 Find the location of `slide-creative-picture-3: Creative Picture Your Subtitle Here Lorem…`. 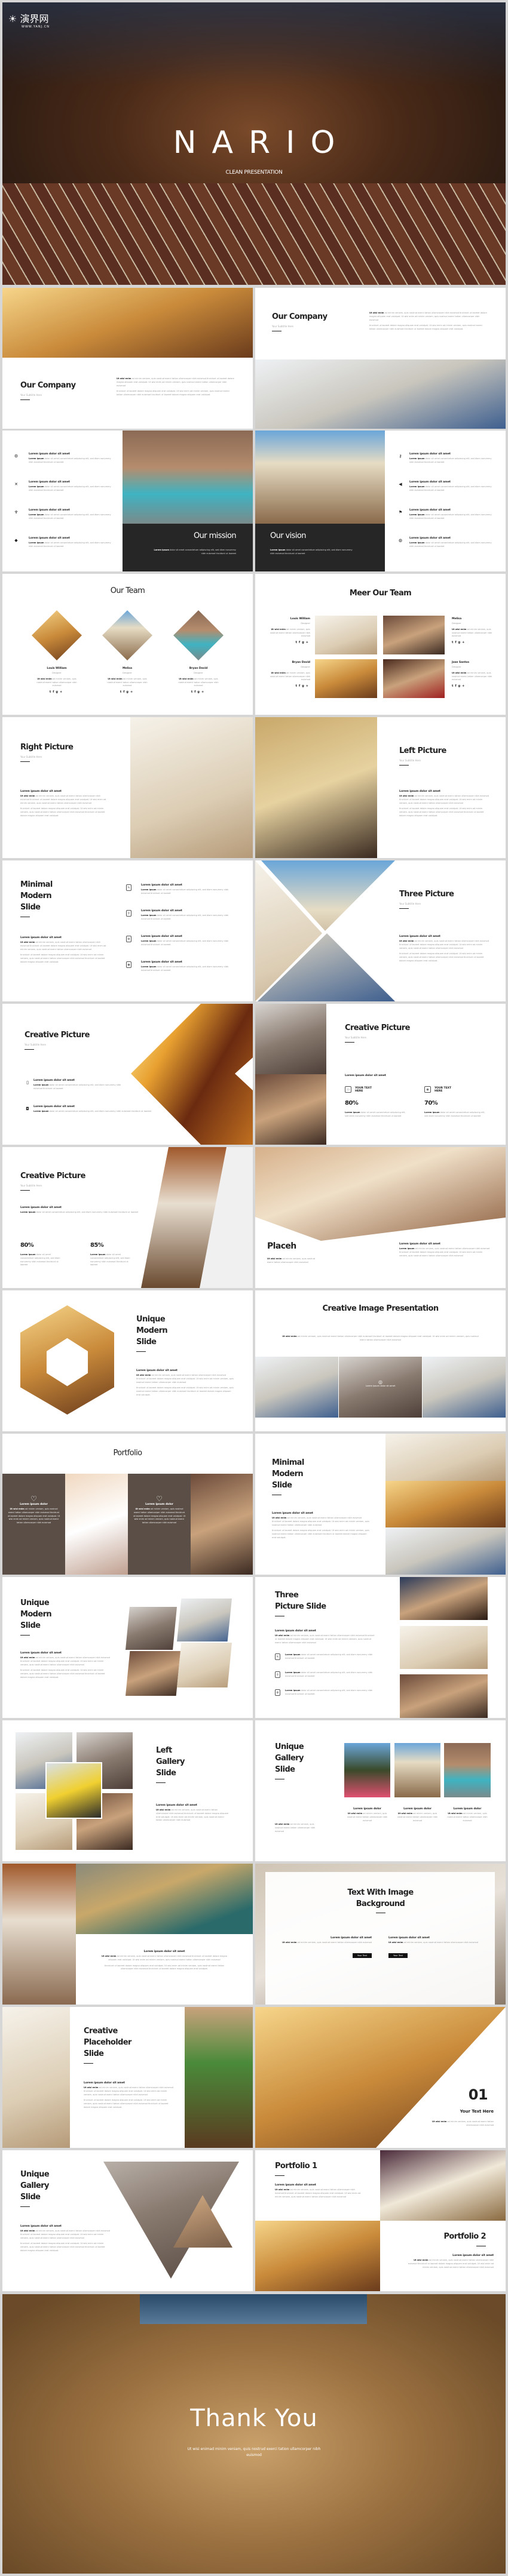

slide-creative-picture-3: Creative Picture Your Subtitle Here Lorem… is located at coordinates (127, 1217).